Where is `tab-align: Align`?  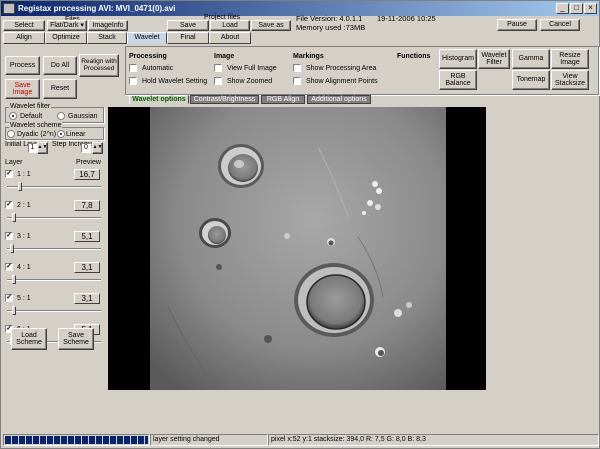
tab-align: Align is located at coordinates (24, 38).